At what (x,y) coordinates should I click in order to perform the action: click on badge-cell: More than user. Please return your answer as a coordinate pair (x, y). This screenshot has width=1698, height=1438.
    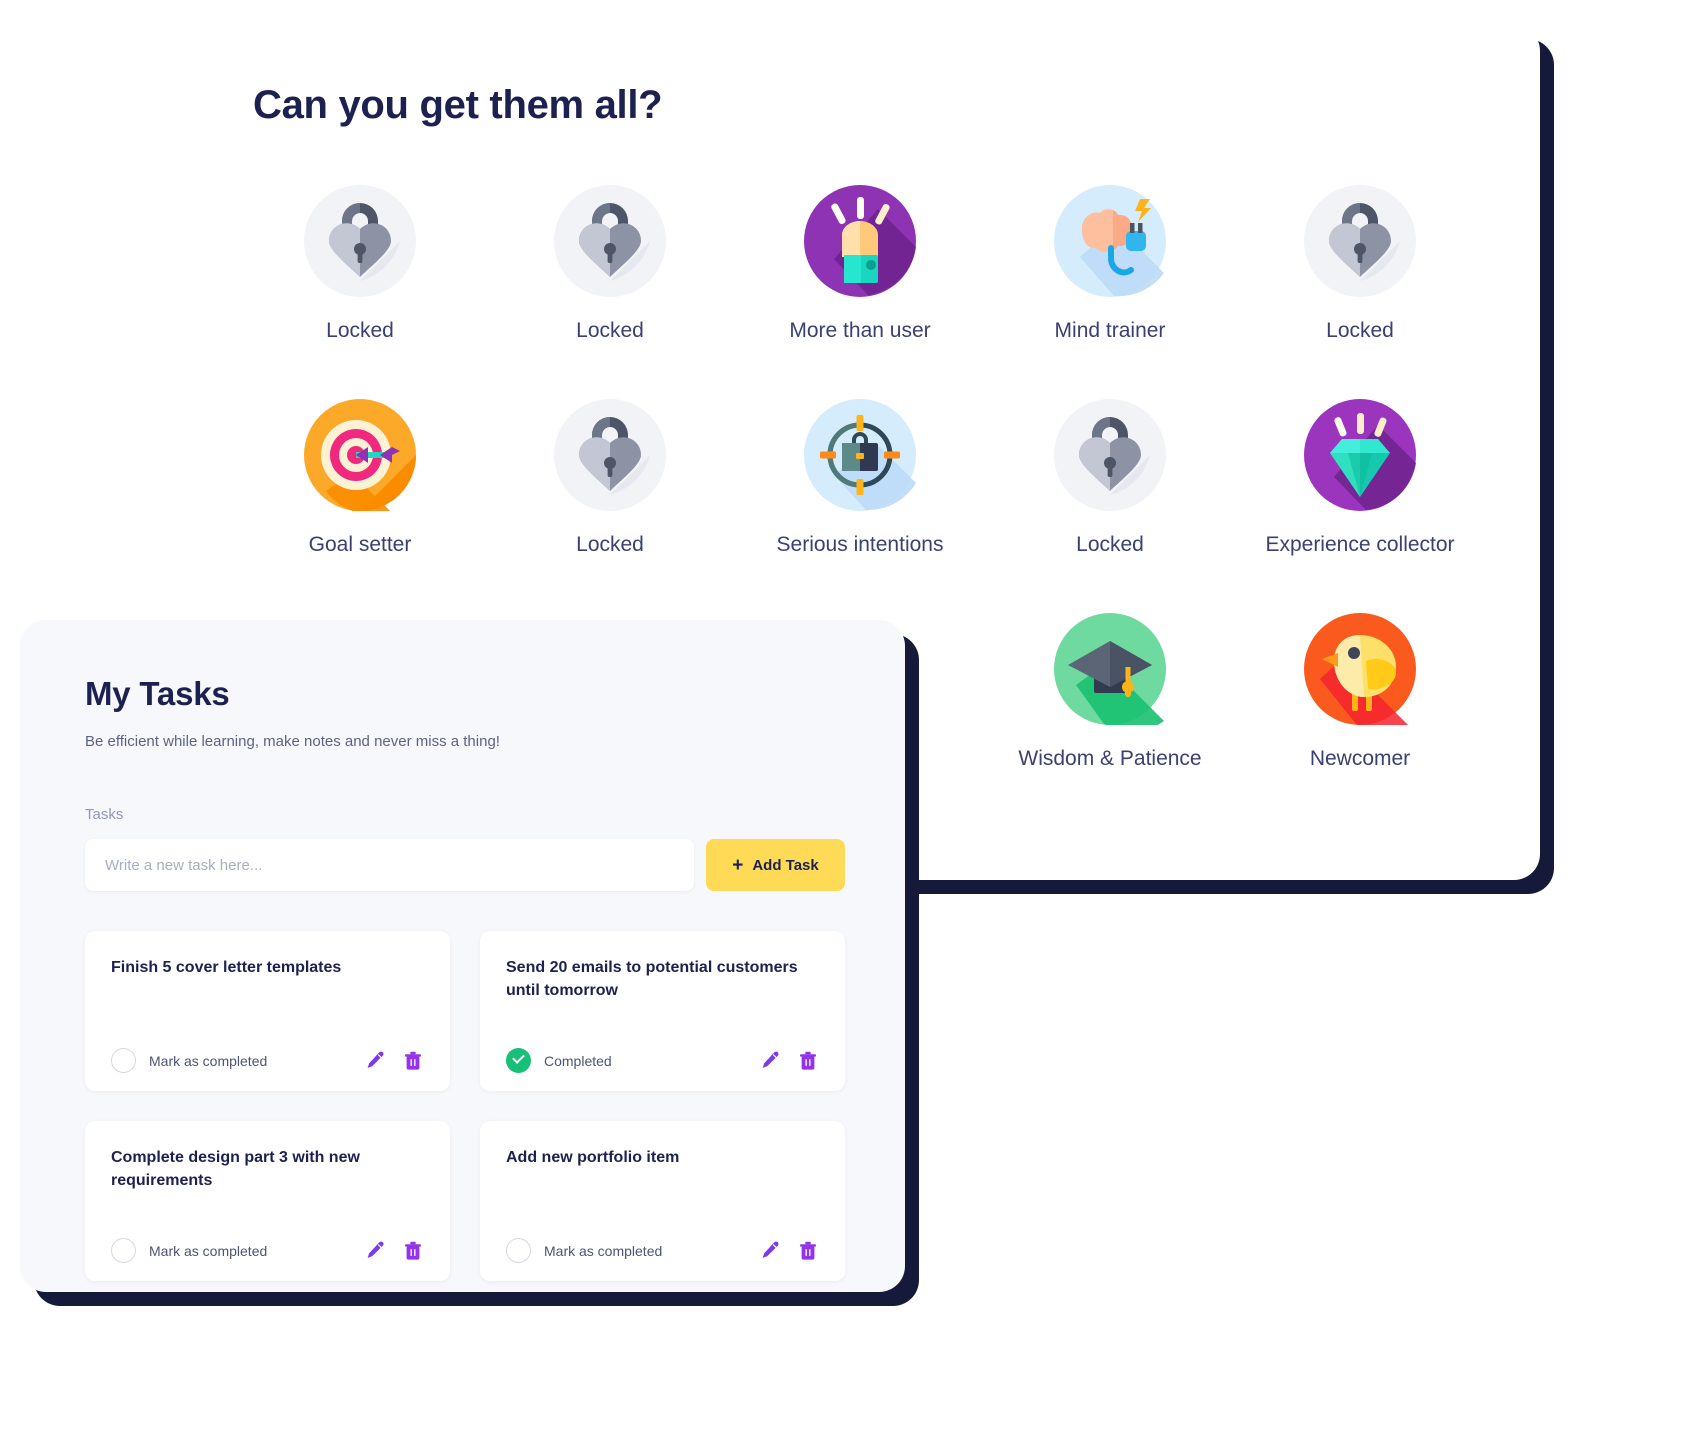
    Looking at the image, I should click on (860, 264).